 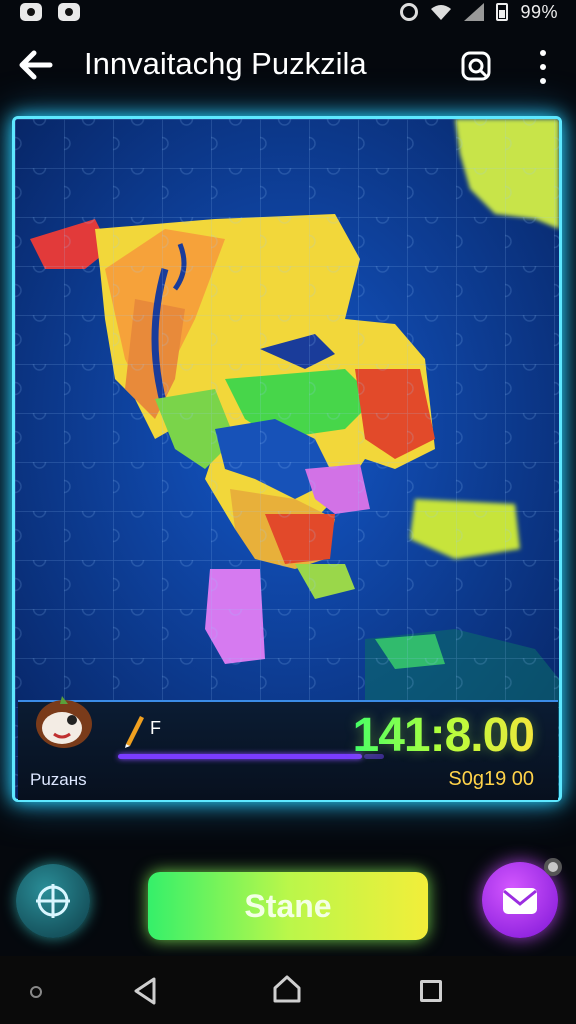 I want to click on wifi-icon, so click(x=441, y=12).